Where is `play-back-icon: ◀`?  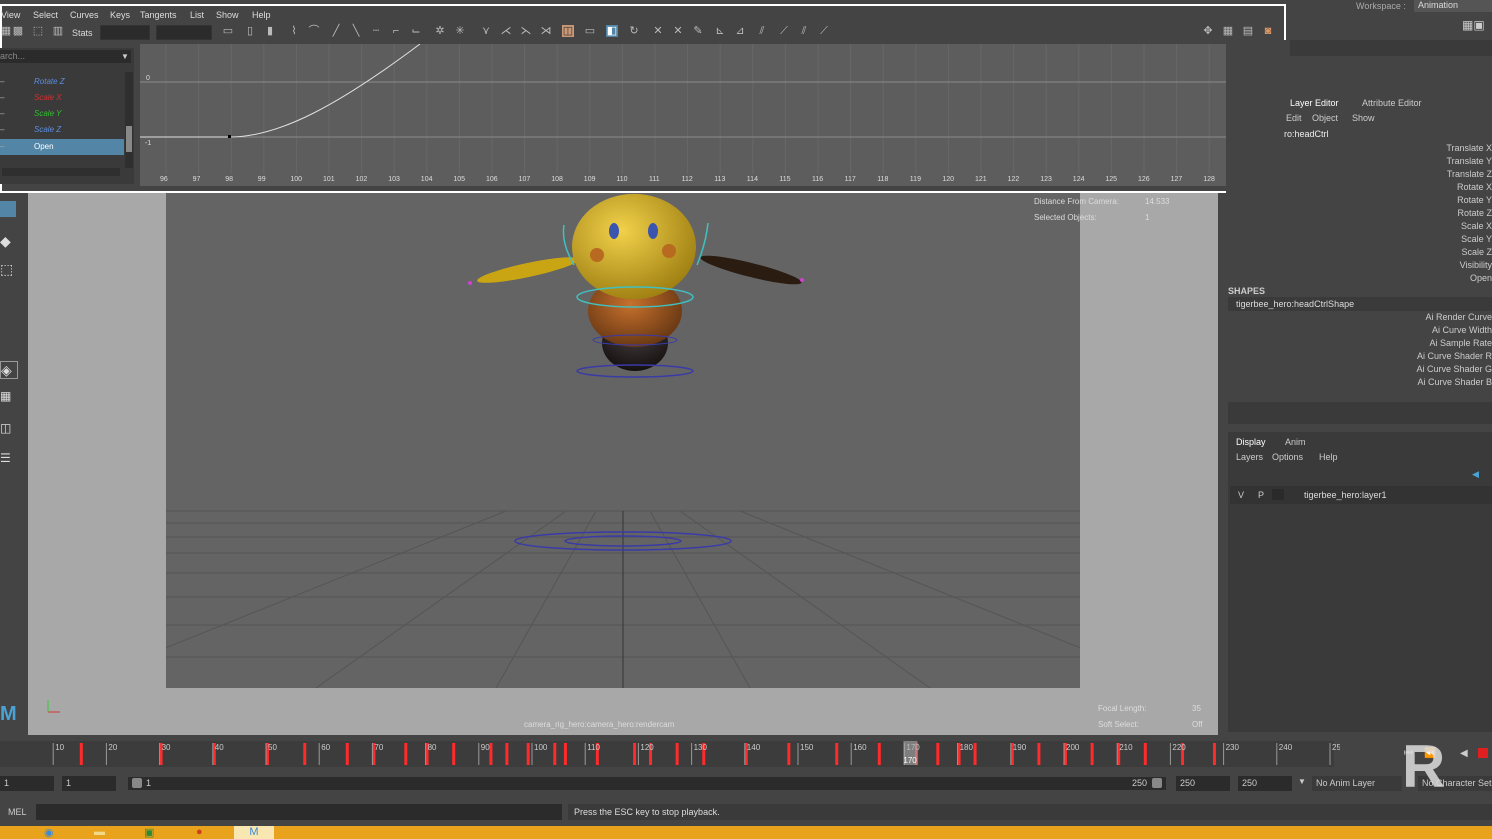
play-back-icon: ◀ is located at coordinates (1464, 753).